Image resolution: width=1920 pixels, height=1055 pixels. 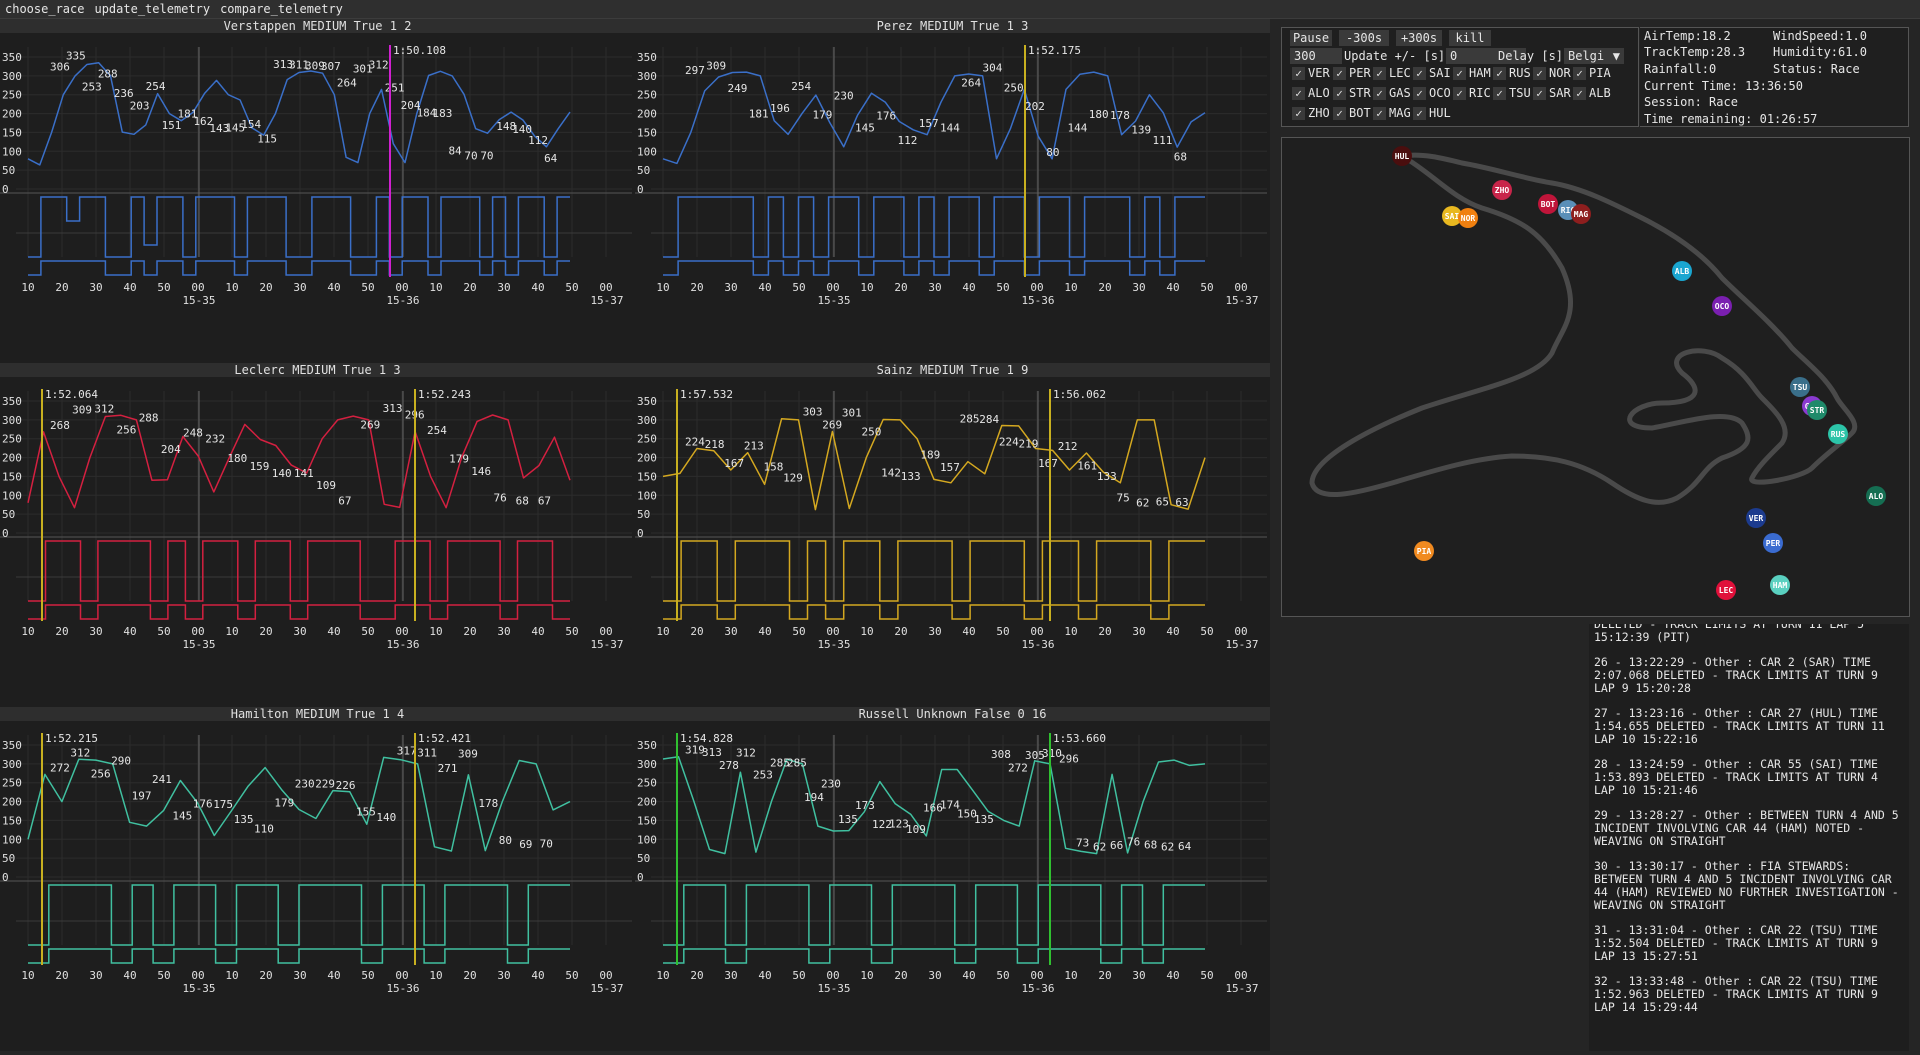 I want to click on x-tick-label: 10, so click(x=231, y=631).